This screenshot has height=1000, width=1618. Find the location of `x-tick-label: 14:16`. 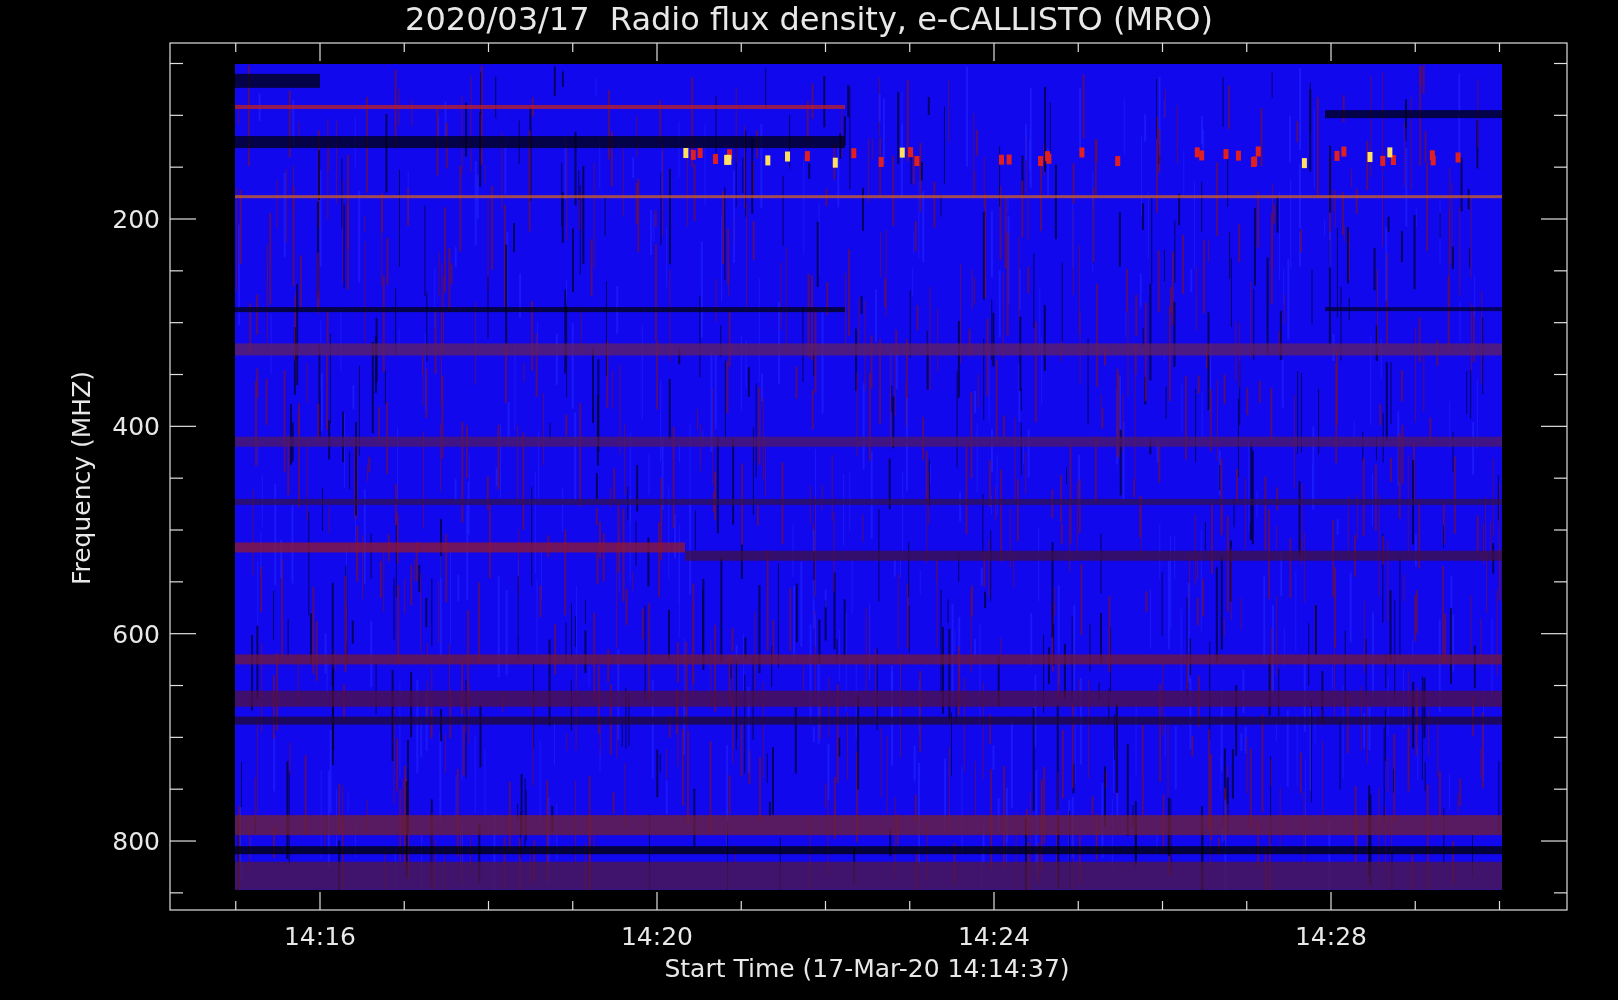

x-tick-label: 14:16 is located at coordinates (320, 936).